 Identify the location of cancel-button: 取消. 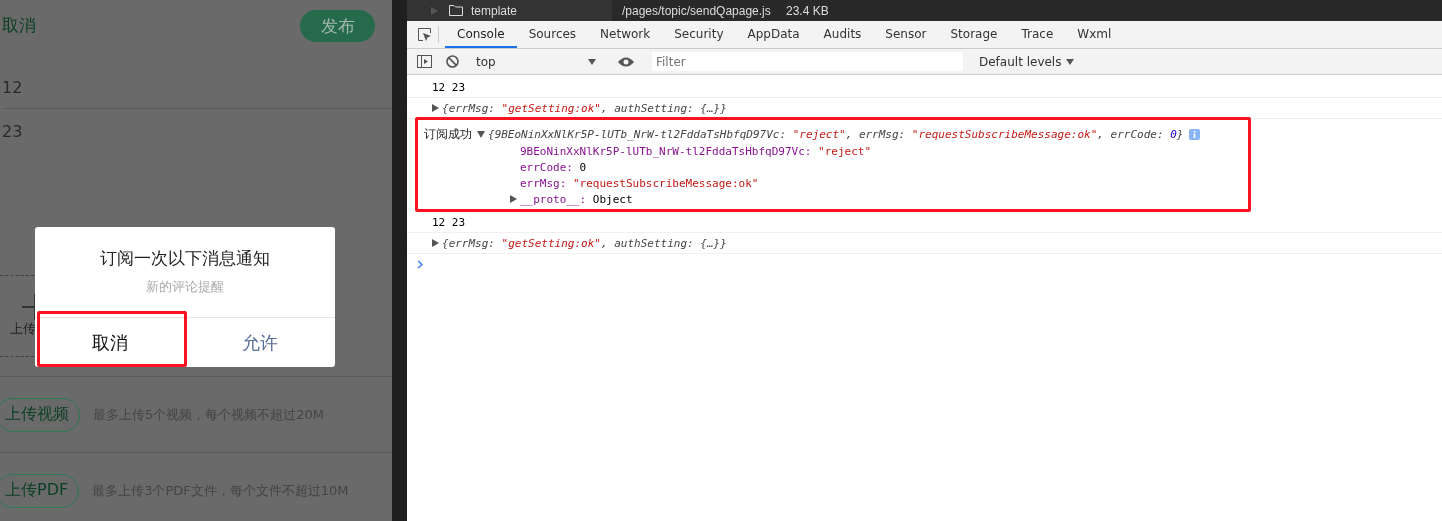
(110, 342).